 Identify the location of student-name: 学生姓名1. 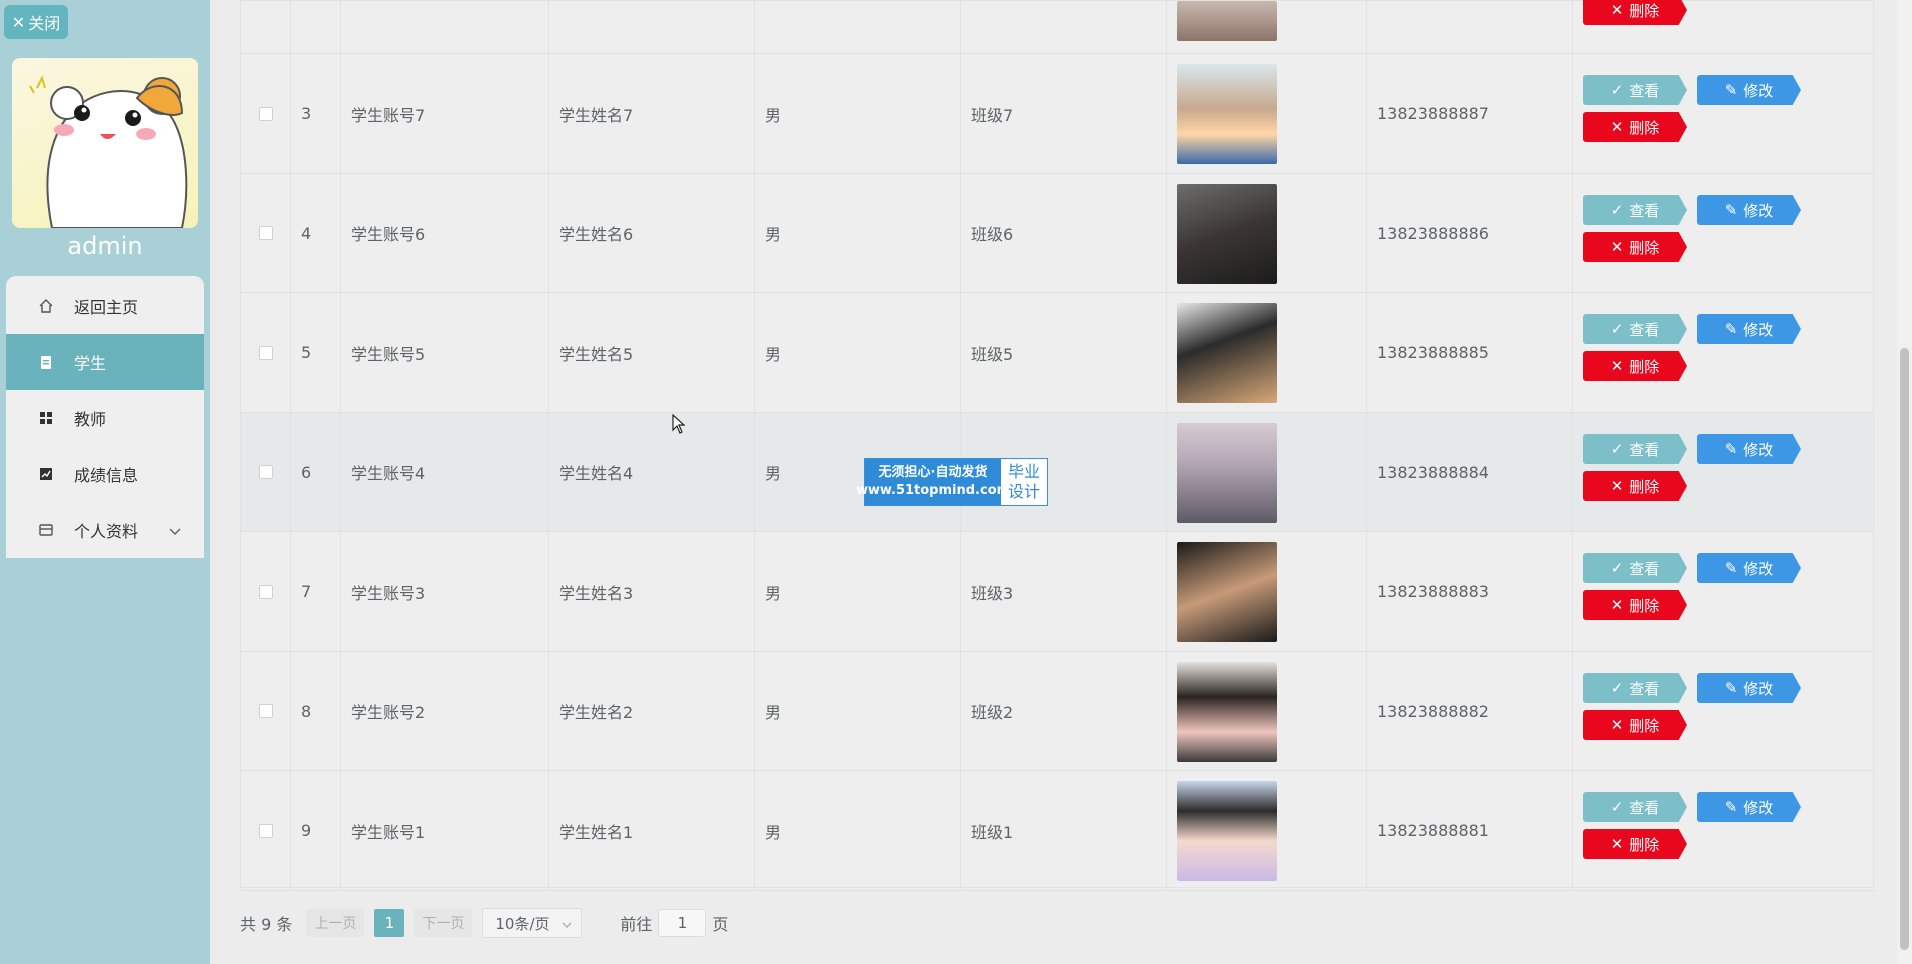
(652, 830).